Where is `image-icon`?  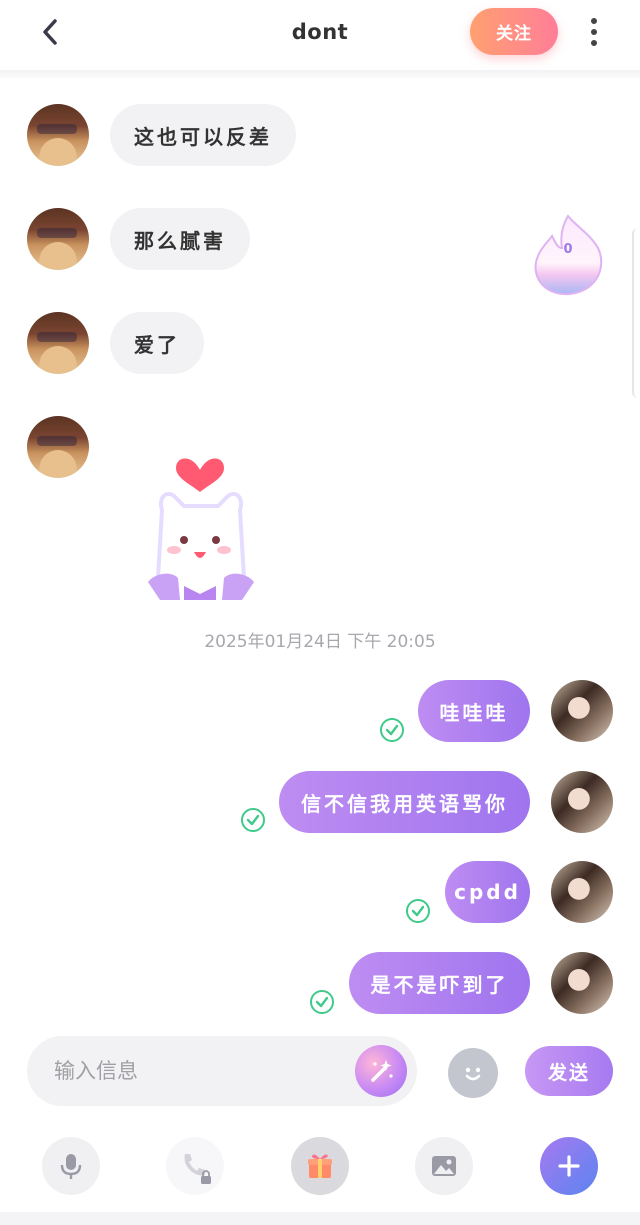 image-icon is located at coordinates (444, 1166).